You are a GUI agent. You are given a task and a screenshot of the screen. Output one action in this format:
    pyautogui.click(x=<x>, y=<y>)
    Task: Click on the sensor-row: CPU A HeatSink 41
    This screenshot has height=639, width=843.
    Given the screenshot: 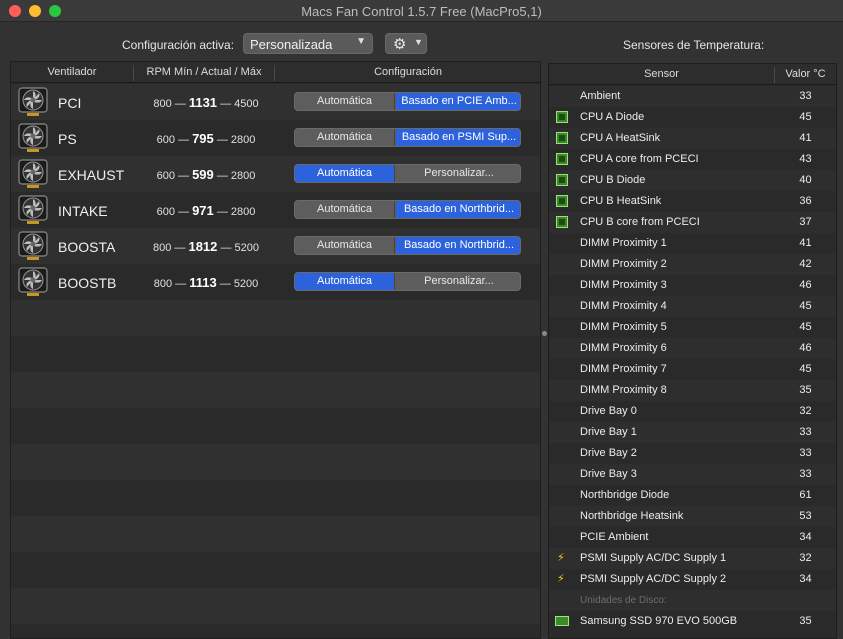 What is the action you would take?
    pyautogui.click(x=692, y=138)
    